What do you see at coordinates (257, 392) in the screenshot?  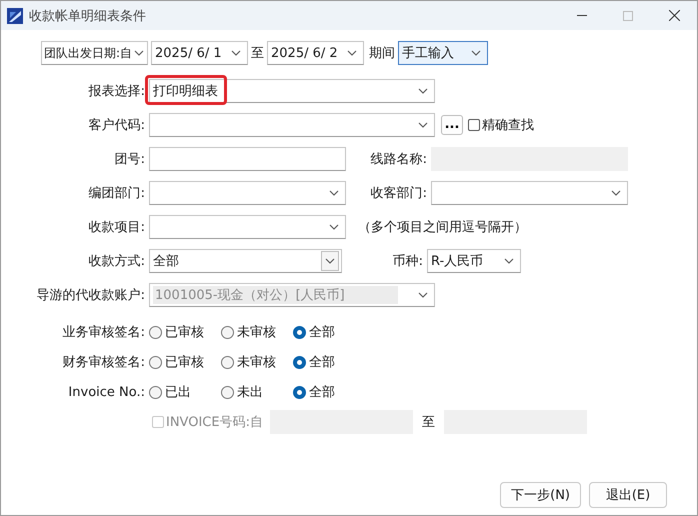 I see `radio-option: 未出` at bounding box center [257, 392].